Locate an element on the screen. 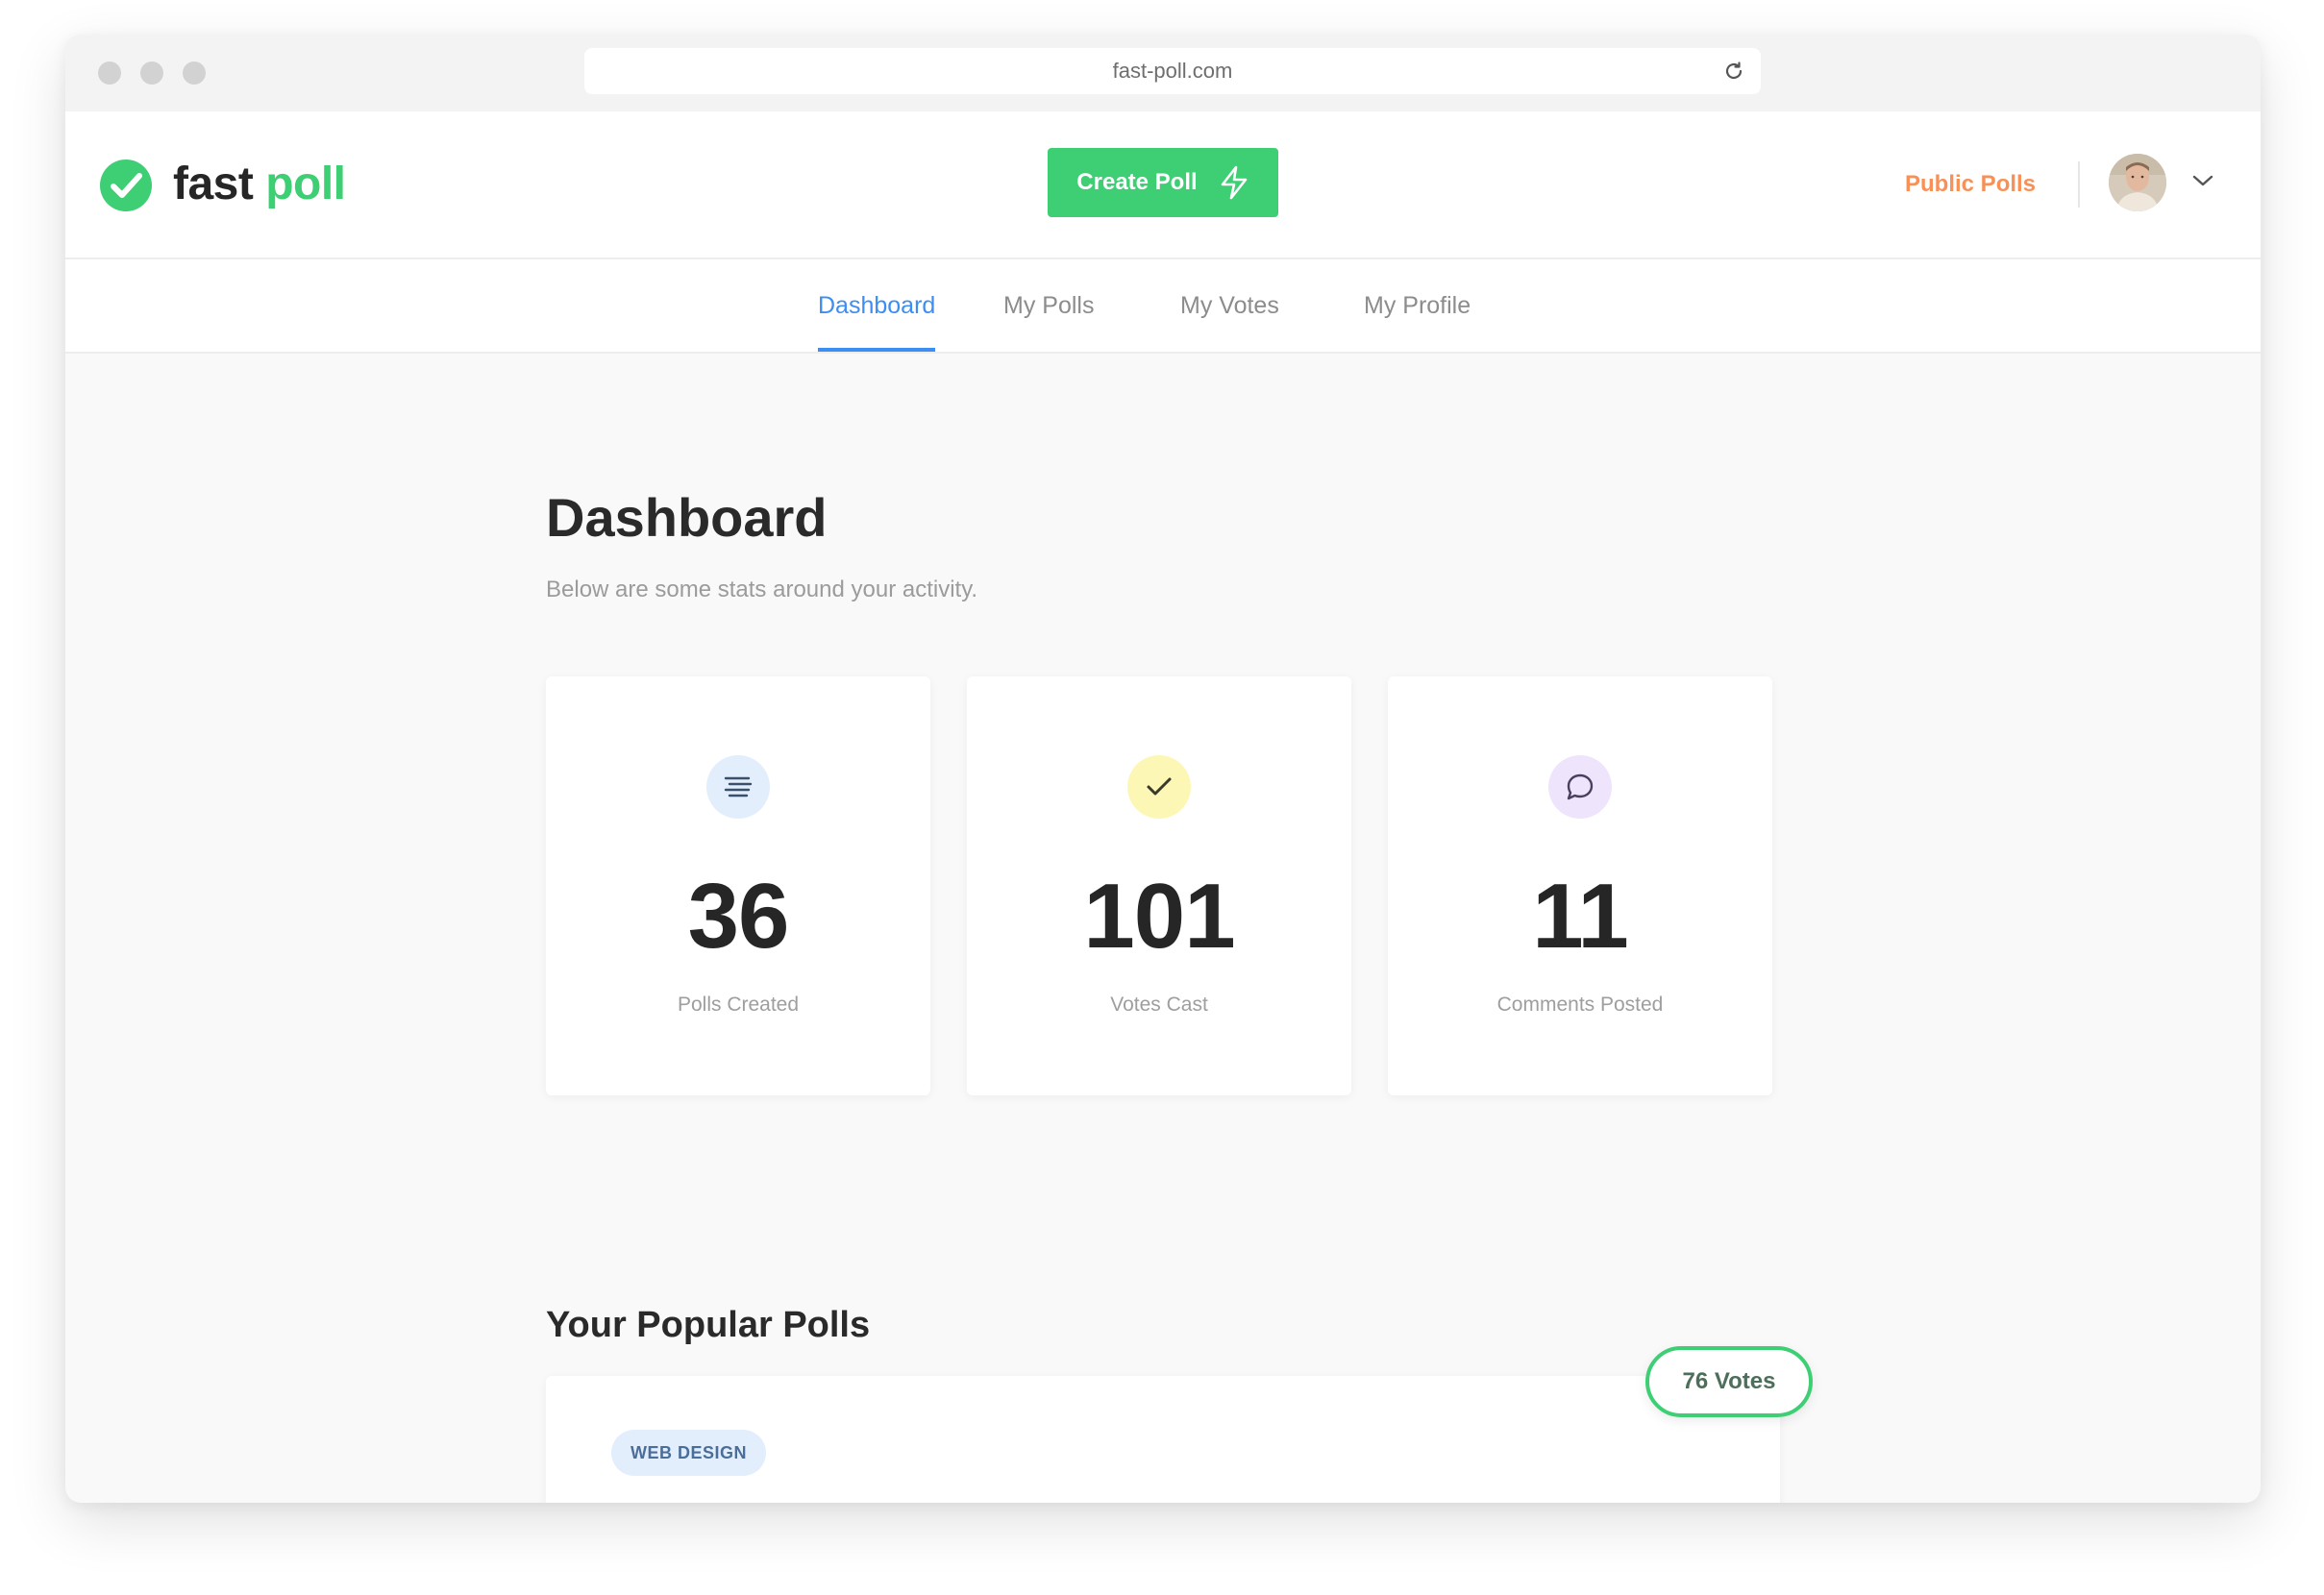 This screenshot has height=1595, width=2324. logo-word-poll: poll is located at coordinates (305, 184).